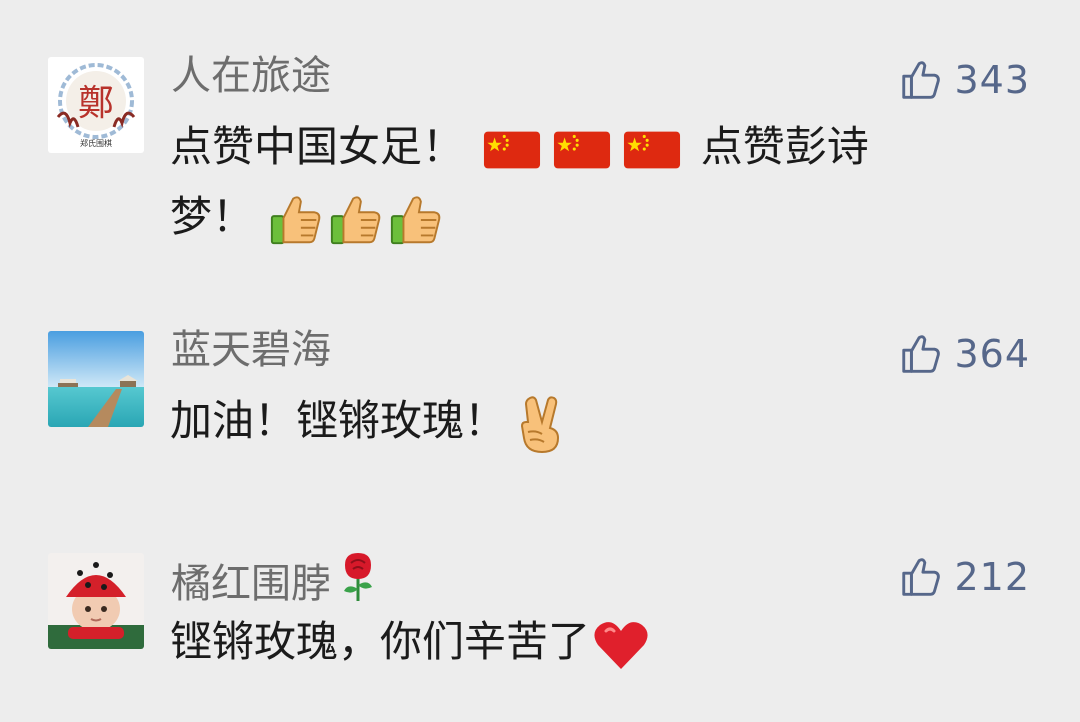  Describe the element at coordinates (540, 424) in the screenshot. I see `victory-hand-emoji-icon` at that location.